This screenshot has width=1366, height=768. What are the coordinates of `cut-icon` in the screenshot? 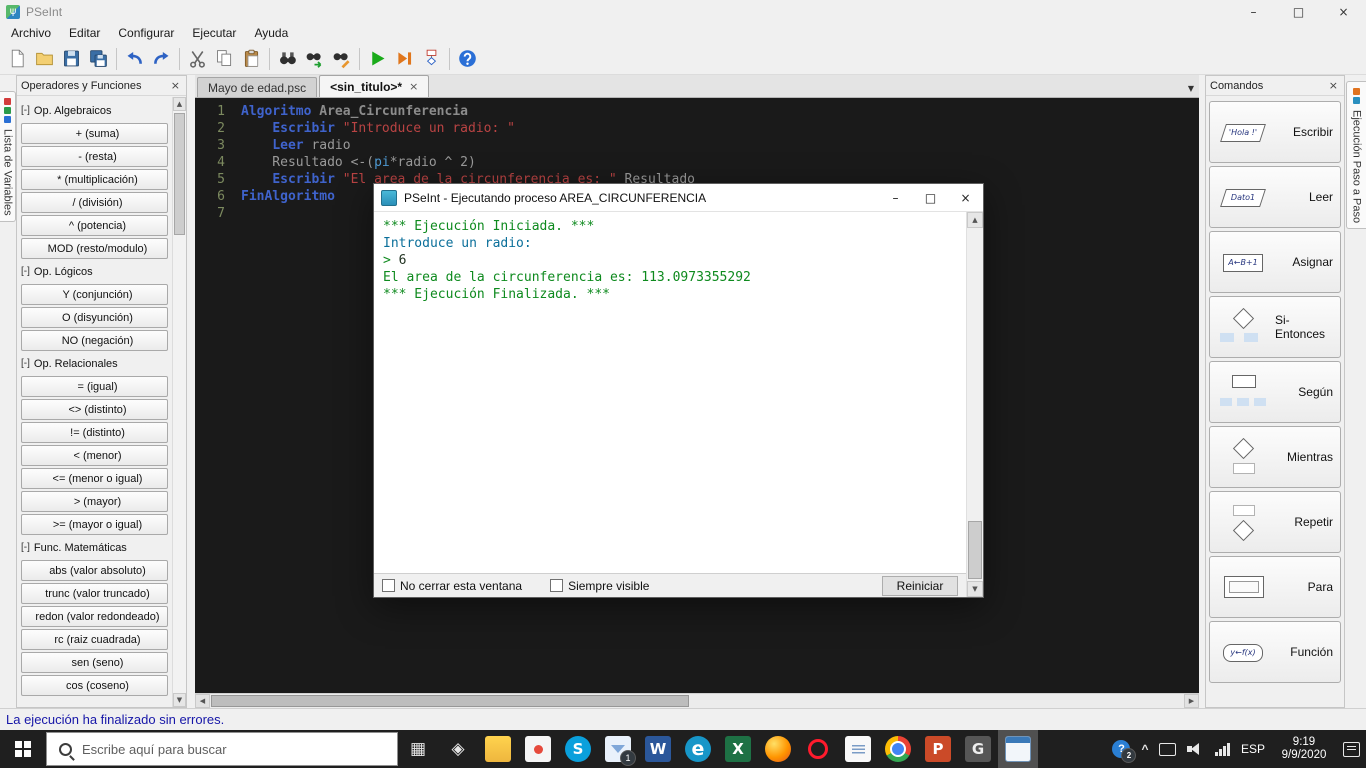 It's located at (197, 58).